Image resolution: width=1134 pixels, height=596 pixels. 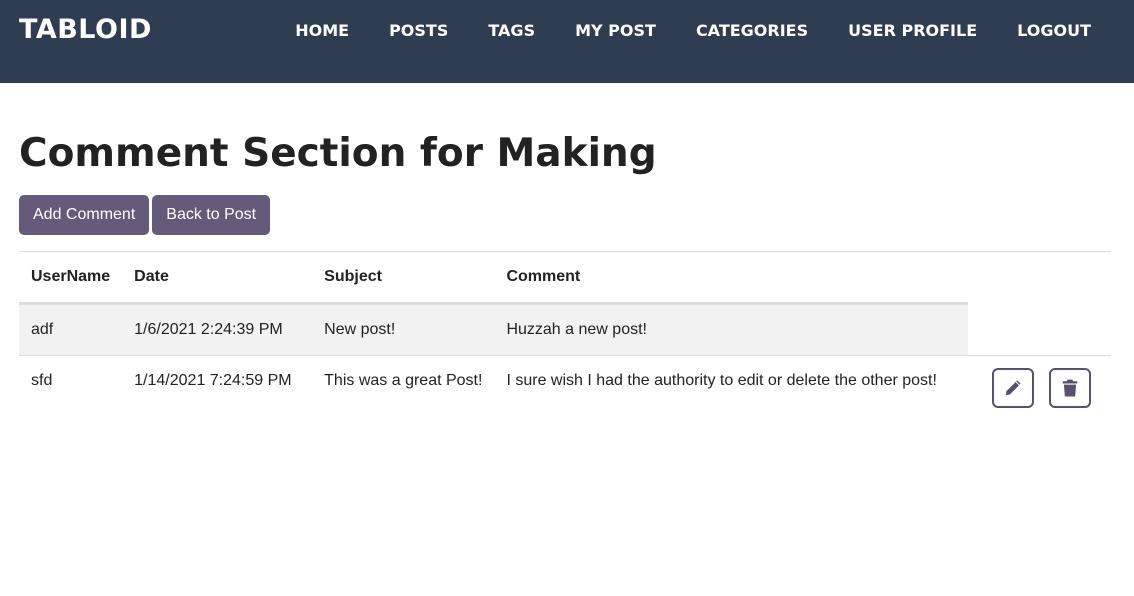 What do you see at coordinates (84, 215) in the screenshot?
I see `add-comment-button: Add Comment` at bounding box center [84, 215].